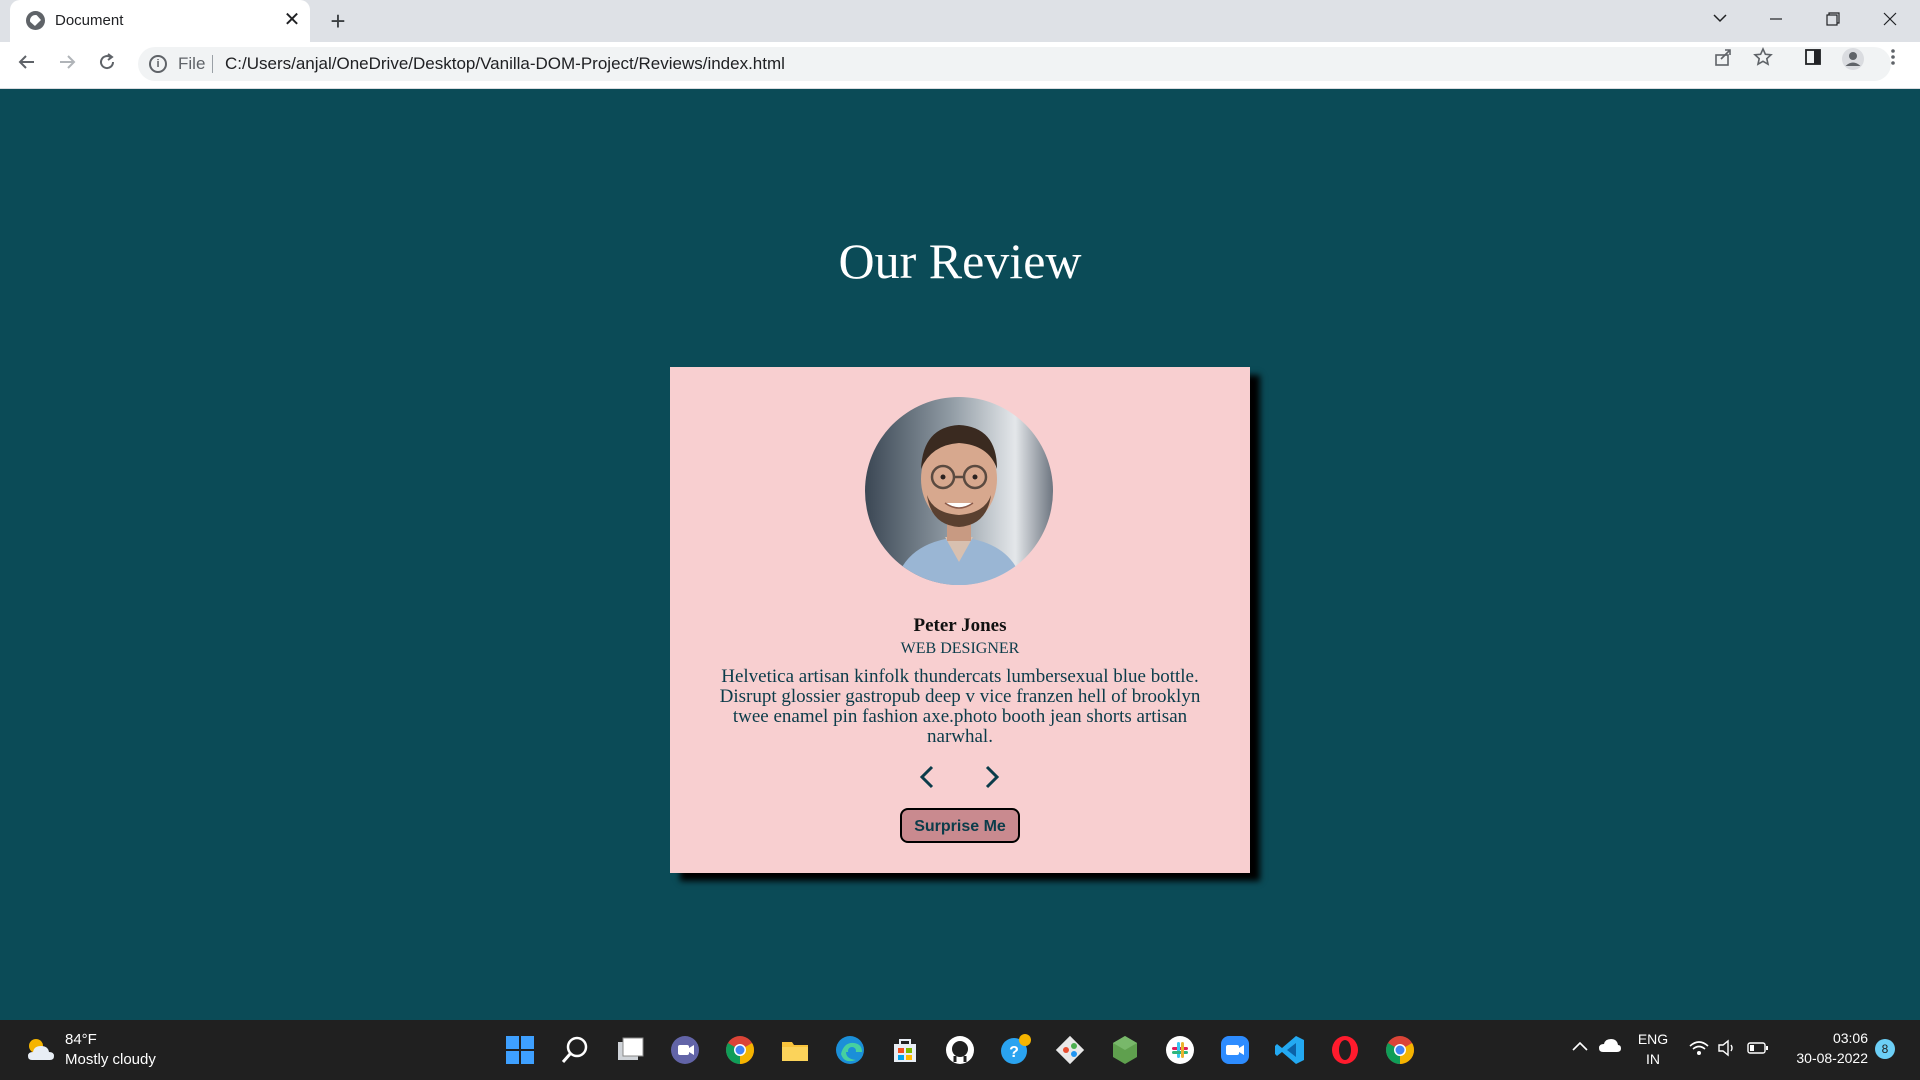 This screenshot has height=1080, width=1920. Describe the element at coordinates (1813, 60) in the screenshot. I see `side-panel-icon` at that location.